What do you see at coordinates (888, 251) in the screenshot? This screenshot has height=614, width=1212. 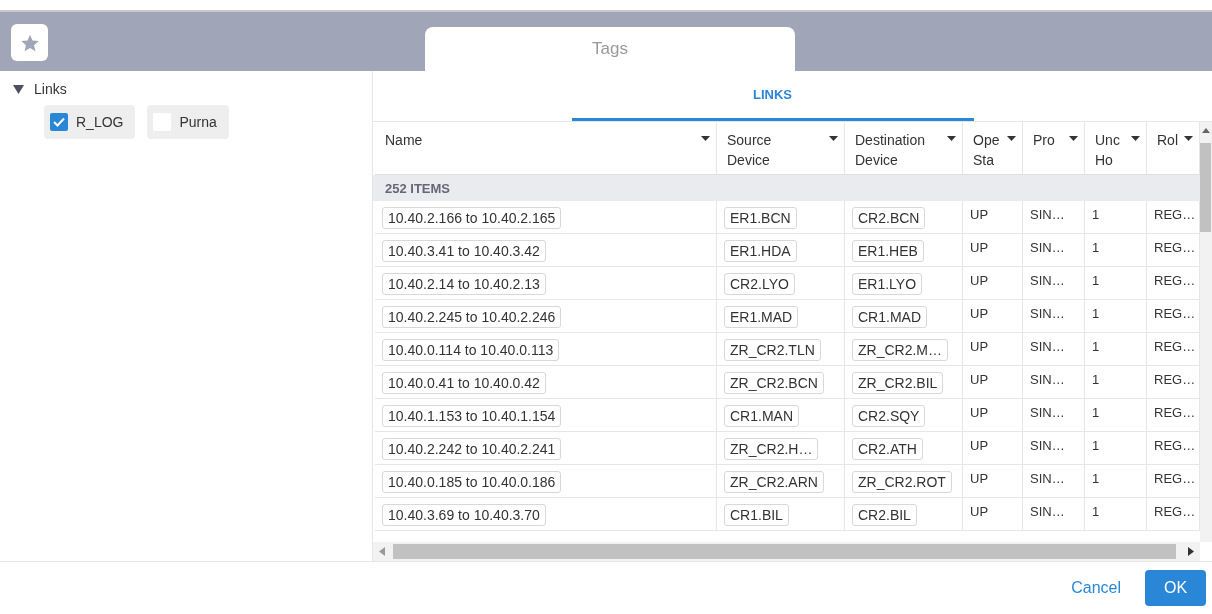 I see `destination-device-tag: ER1.HEB` at bounding box center [888, 251].